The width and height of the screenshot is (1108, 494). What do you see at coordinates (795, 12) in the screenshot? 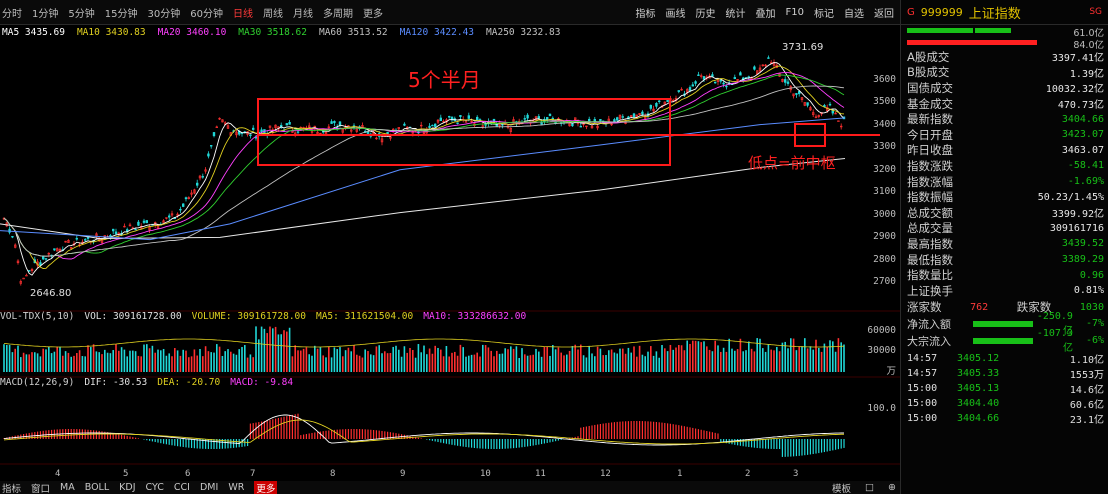
I see `function-tab: F10` at bounding box center [795, 12].